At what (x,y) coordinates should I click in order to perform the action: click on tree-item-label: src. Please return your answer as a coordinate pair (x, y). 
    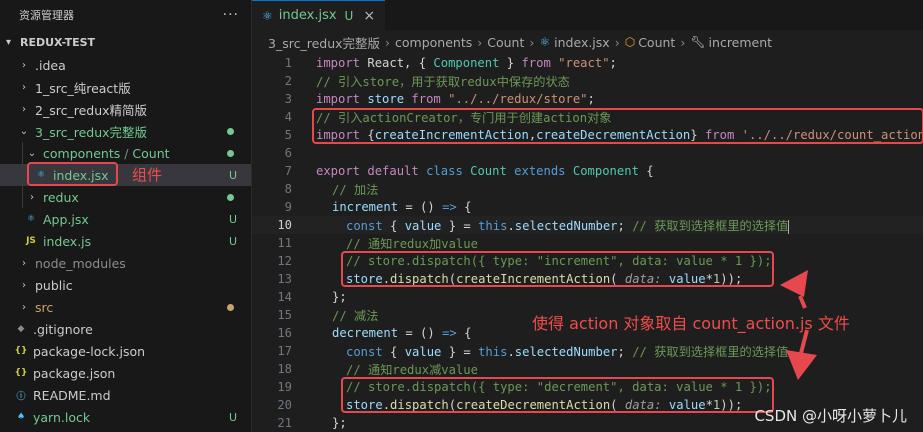
    Looking at the image, I should click on (44, 307).